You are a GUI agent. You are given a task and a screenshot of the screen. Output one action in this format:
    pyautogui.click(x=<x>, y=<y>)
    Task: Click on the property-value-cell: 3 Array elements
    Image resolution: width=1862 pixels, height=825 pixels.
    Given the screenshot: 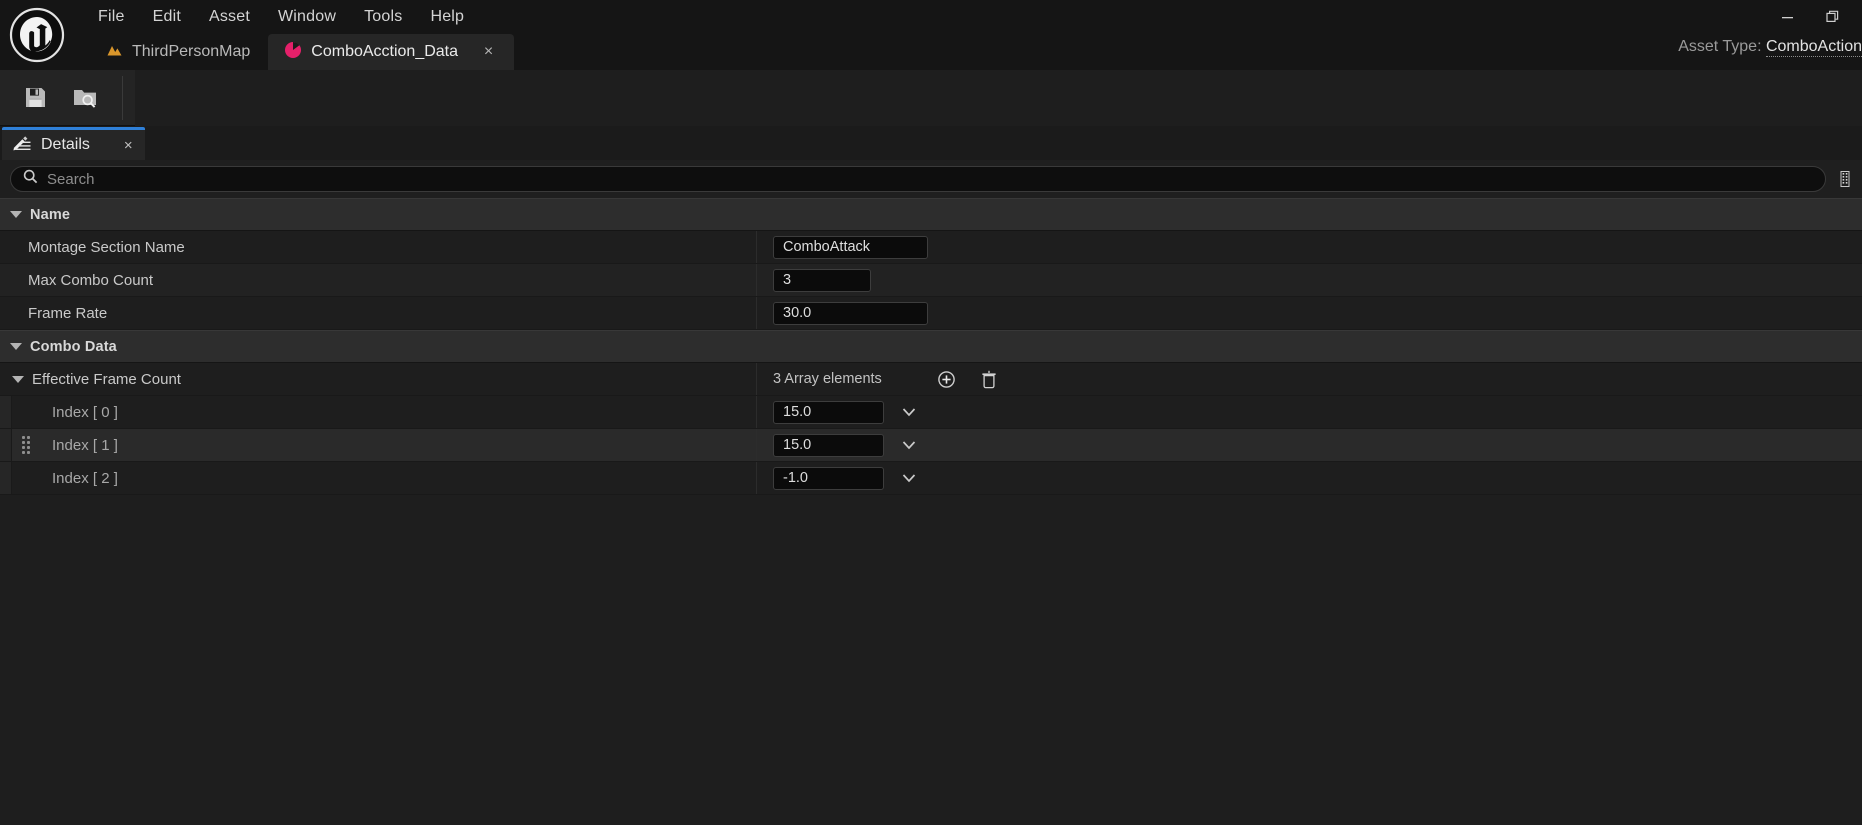 What is the action you would take?
    pyautogui.click(x=1309, y=379)
    